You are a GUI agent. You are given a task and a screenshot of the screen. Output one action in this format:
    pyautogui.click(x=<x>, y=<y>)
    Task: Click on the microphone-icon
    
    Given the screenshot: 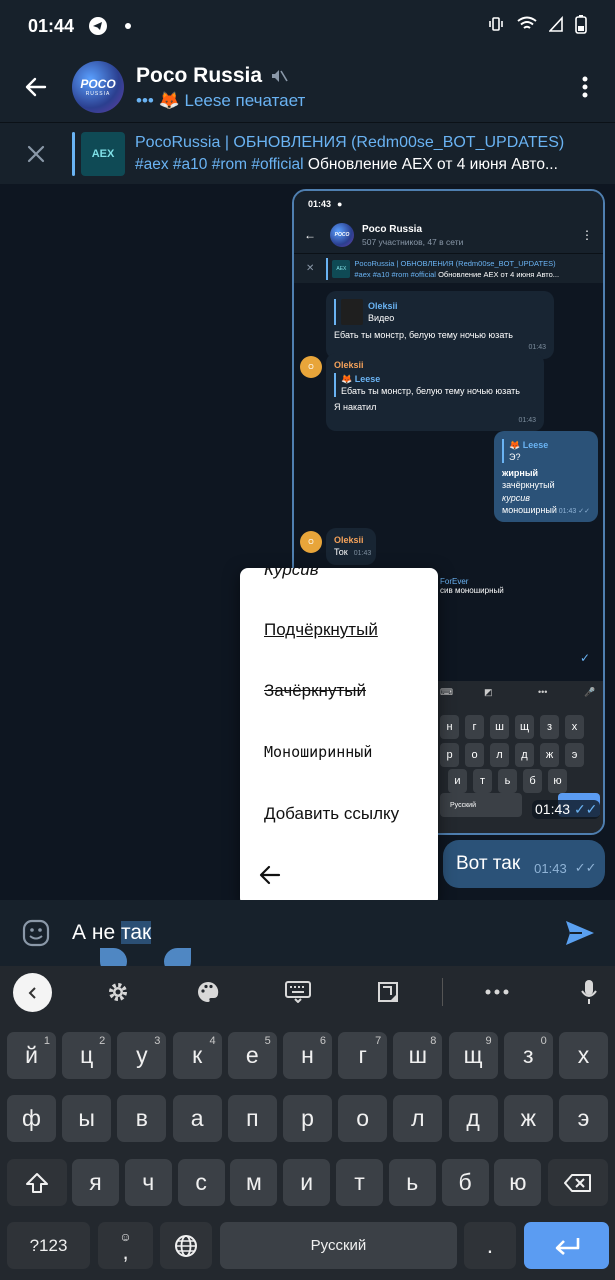 What is the action you would take?
    pyautogui.click(x=589, y=992)
    